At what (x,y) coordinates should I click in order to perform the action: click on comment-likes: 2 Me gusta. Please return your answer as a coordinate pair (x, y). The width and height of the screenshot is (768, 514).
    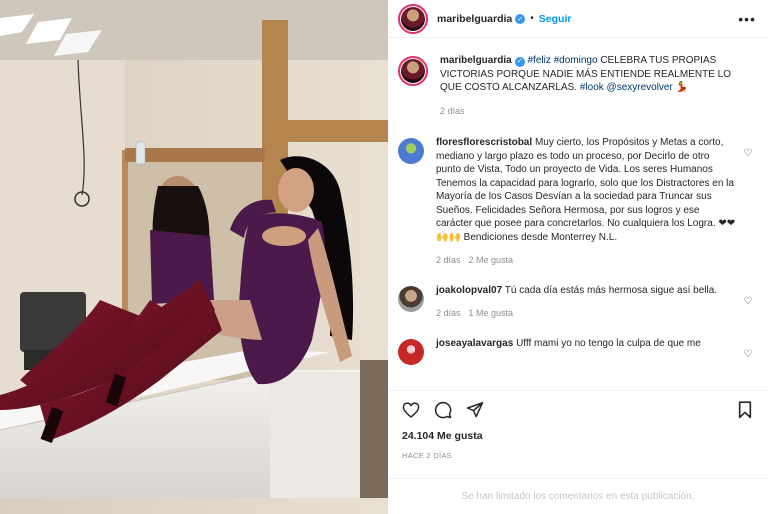
    Looking at the image, I should click on (491, 260).